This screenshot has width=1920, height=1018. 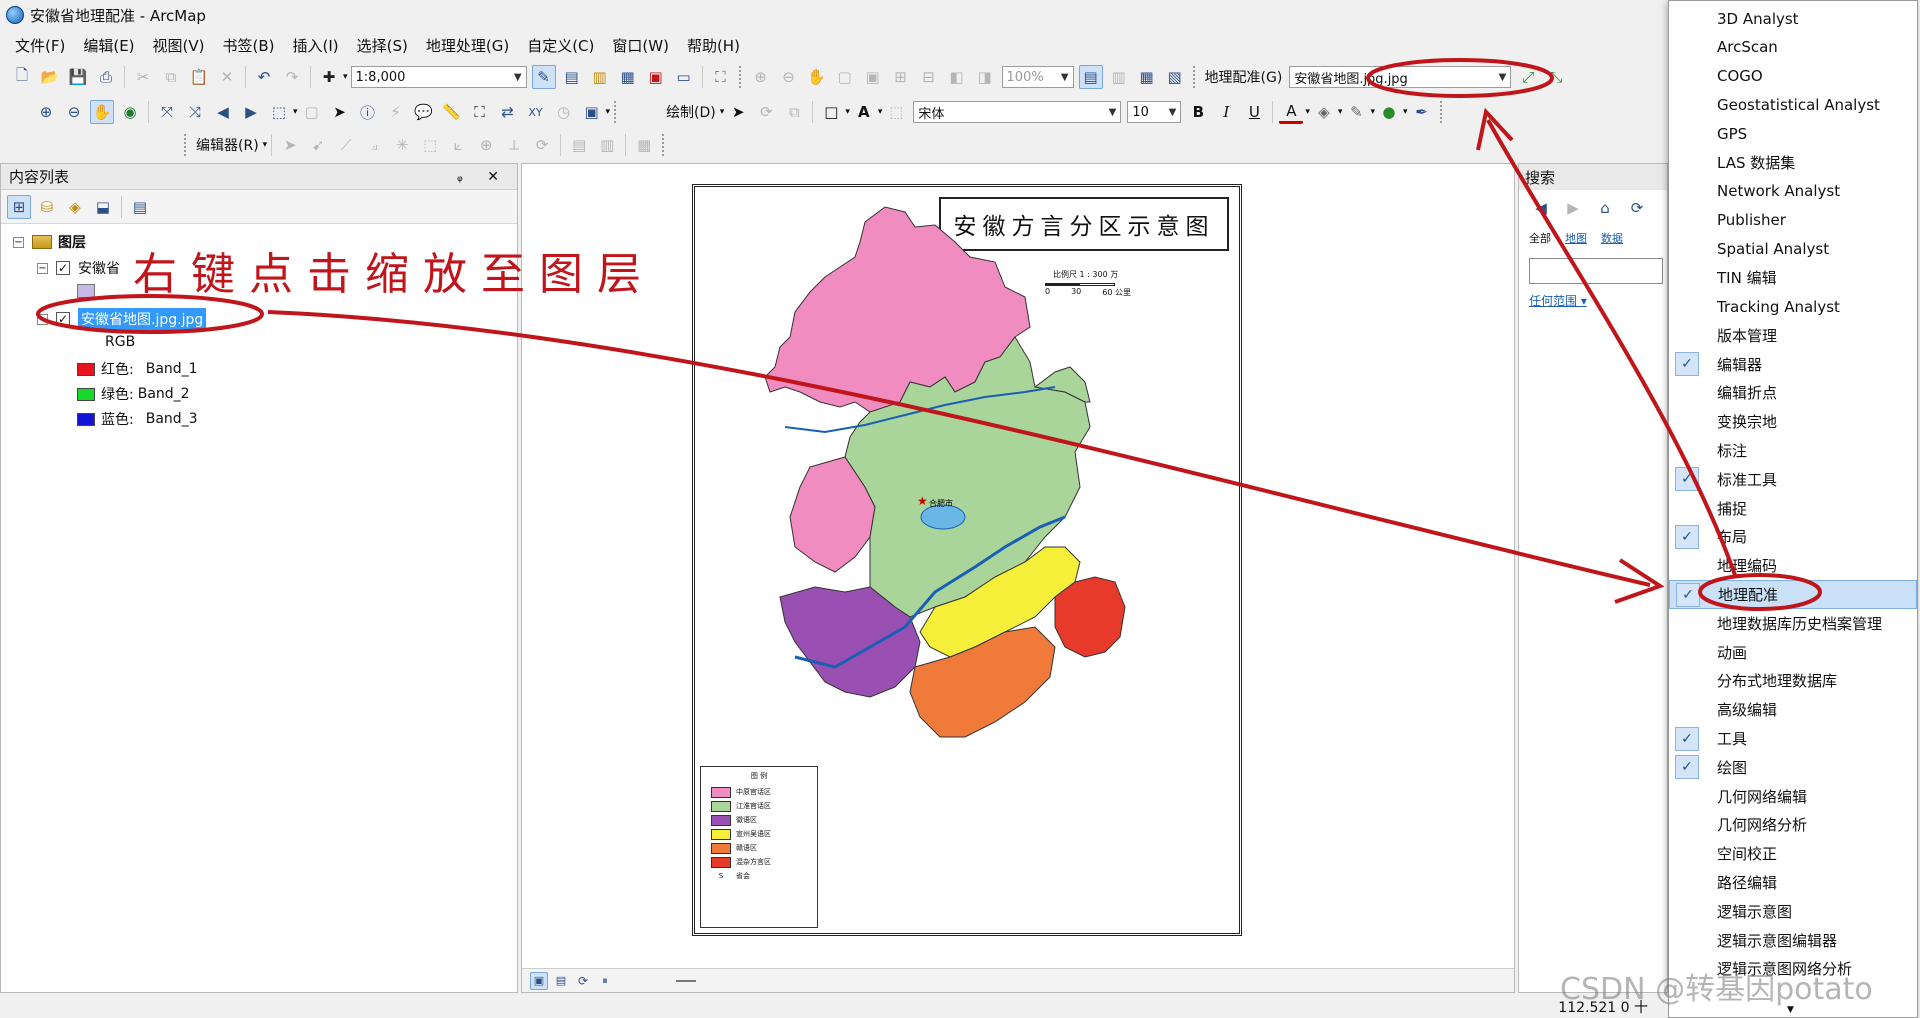 I want to click on select-elements-icon: ➤, so click(x=738, y=112).